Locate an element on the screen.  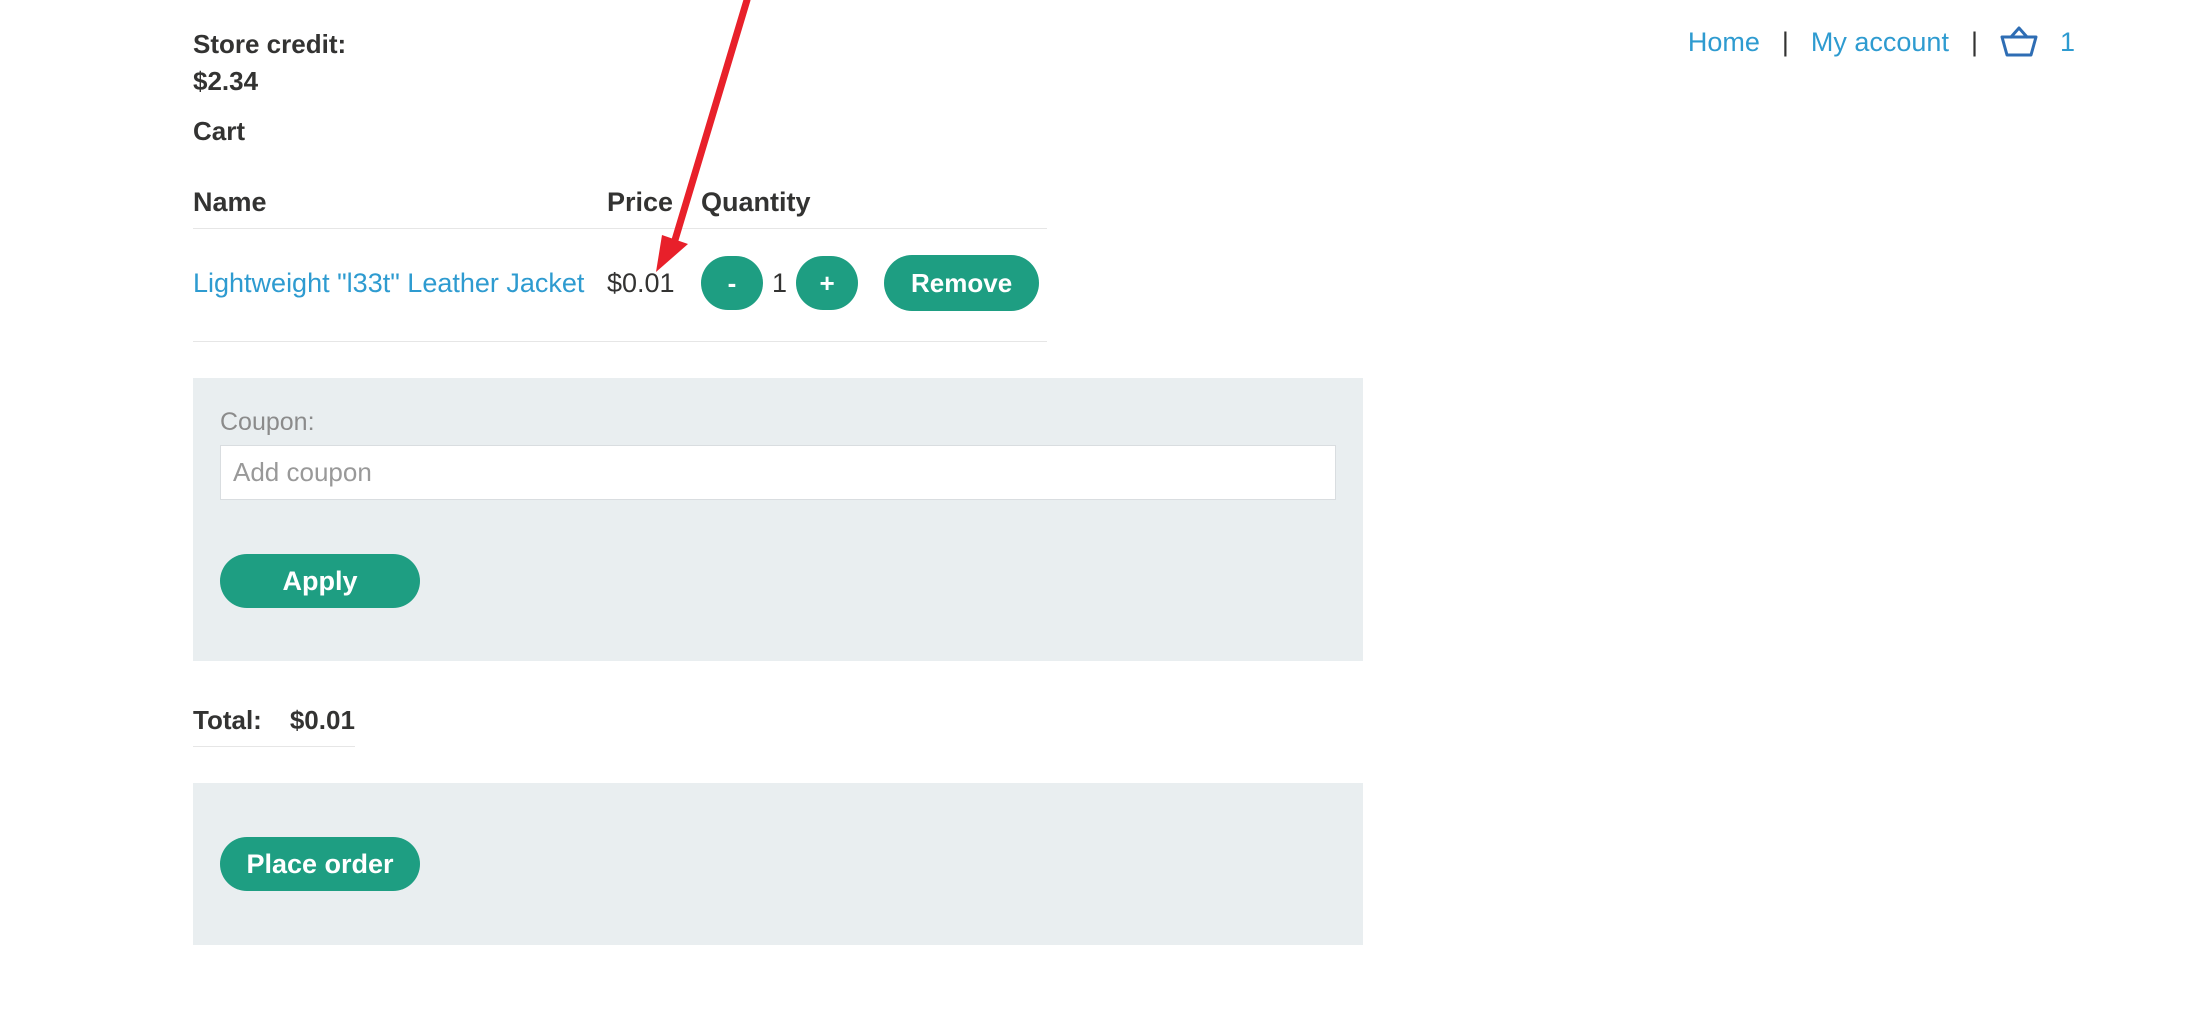
column-header-name: Name is located at coordinates (400, 208).